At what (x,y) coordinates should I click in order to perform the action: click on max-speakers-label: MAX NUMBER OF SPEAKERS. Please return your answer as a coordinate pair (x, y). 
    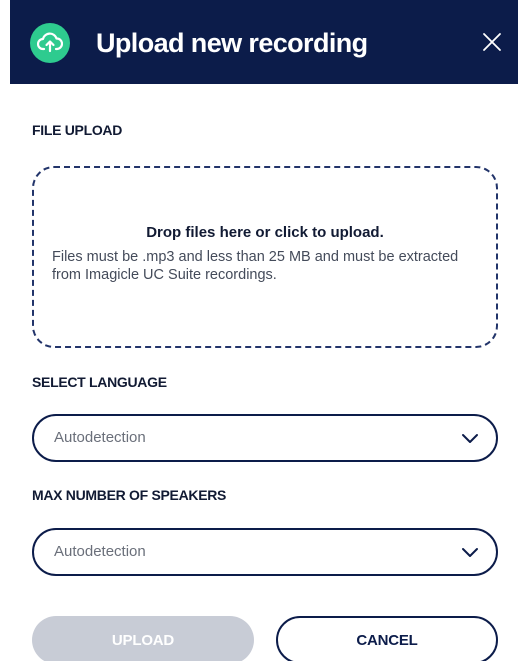
    Looking at the image, I should click on (129, 495).